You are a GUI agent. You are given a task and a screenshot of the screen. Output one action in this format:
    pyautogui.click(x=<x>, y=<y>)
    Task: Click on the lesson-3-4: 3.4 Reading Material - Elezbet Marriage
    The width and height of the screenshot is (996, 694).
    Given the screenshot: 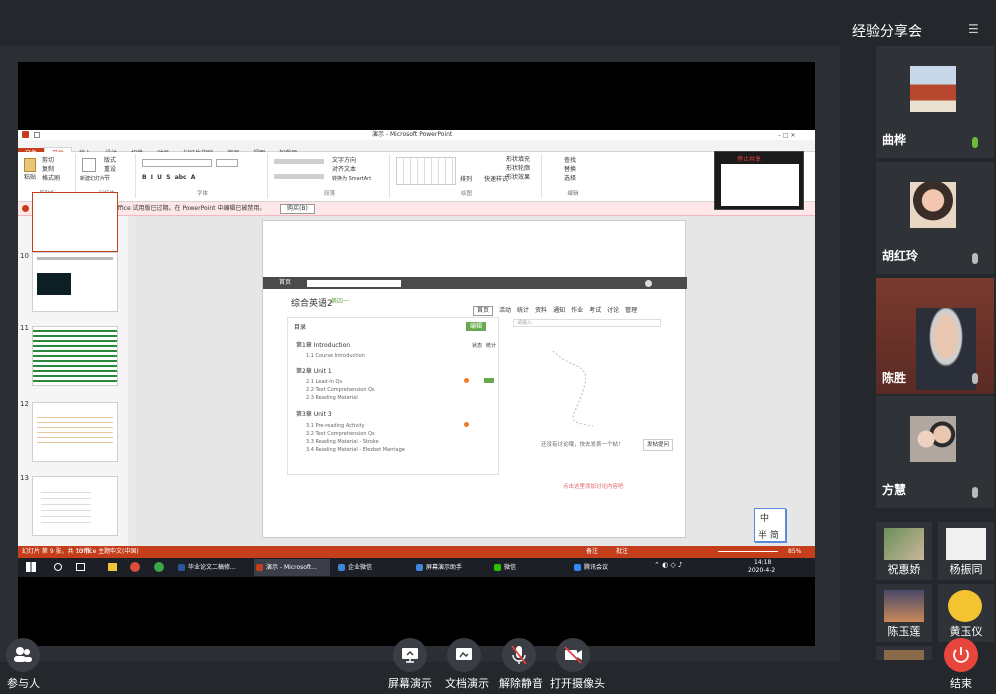 What is the action you would take?
    pyautogui.click(x=355, y=450)
    